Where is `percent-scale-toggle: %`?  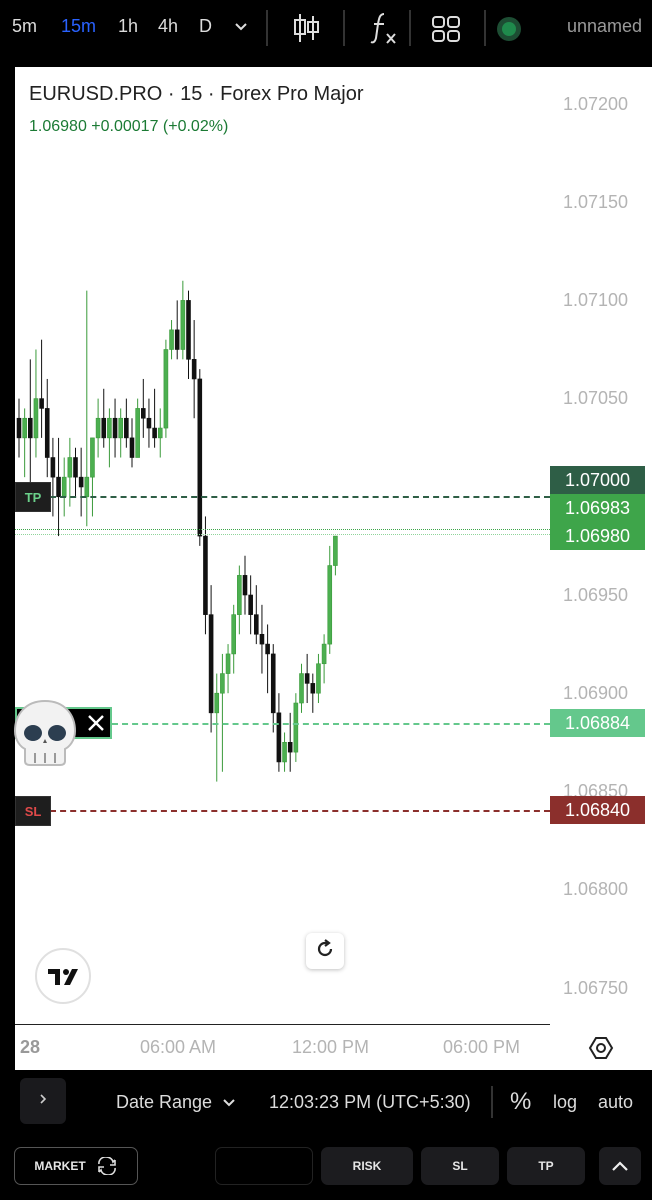 percent-scale-toggle: % is located at coordinates (520, 1102).